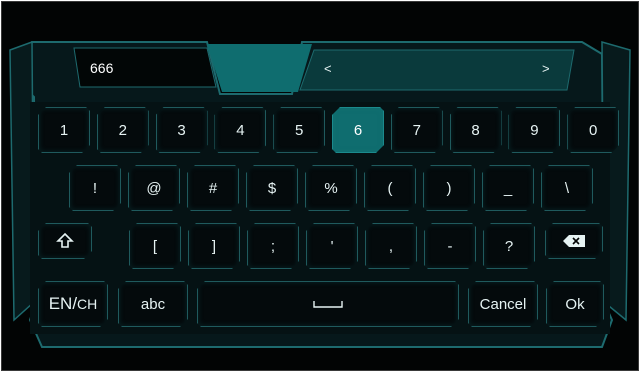 The height and width of the screenshot is (372, 641). I want to click on key-label: ,, so click(391, 246).